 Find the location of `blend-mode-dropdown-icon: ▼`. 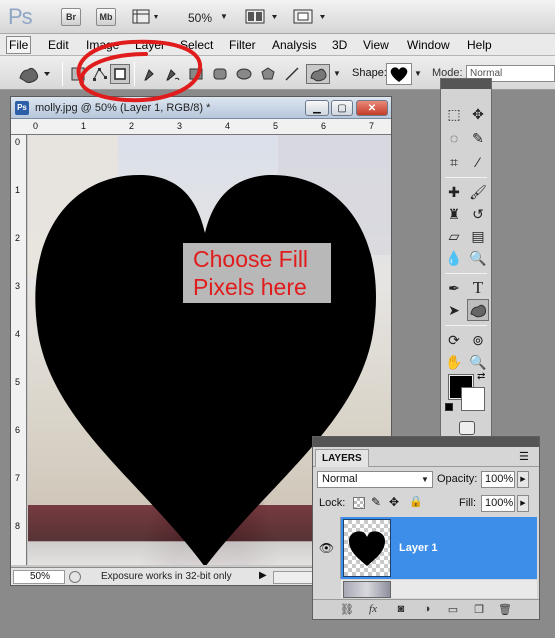

blend-mode-dropdown-icon: ▼ is located at coordinates (425, 479).